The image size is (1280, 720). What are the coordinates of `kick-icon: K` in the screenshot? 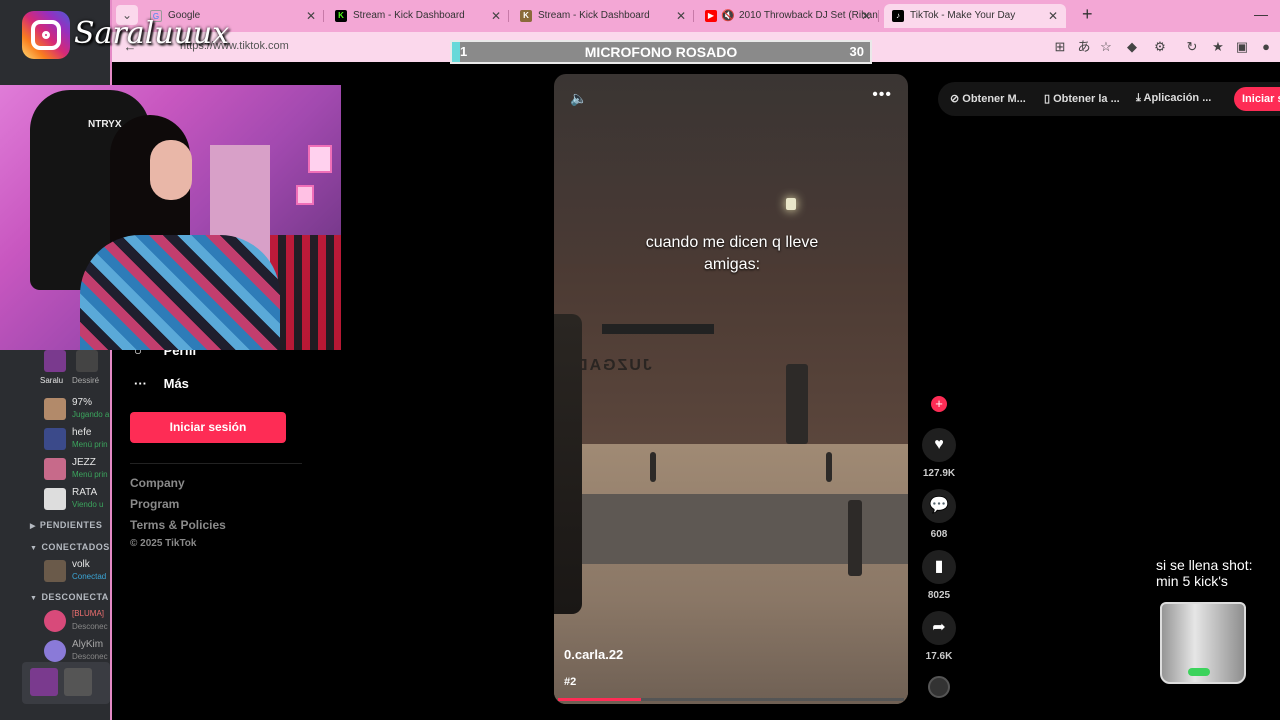 It's located at (341, 16).